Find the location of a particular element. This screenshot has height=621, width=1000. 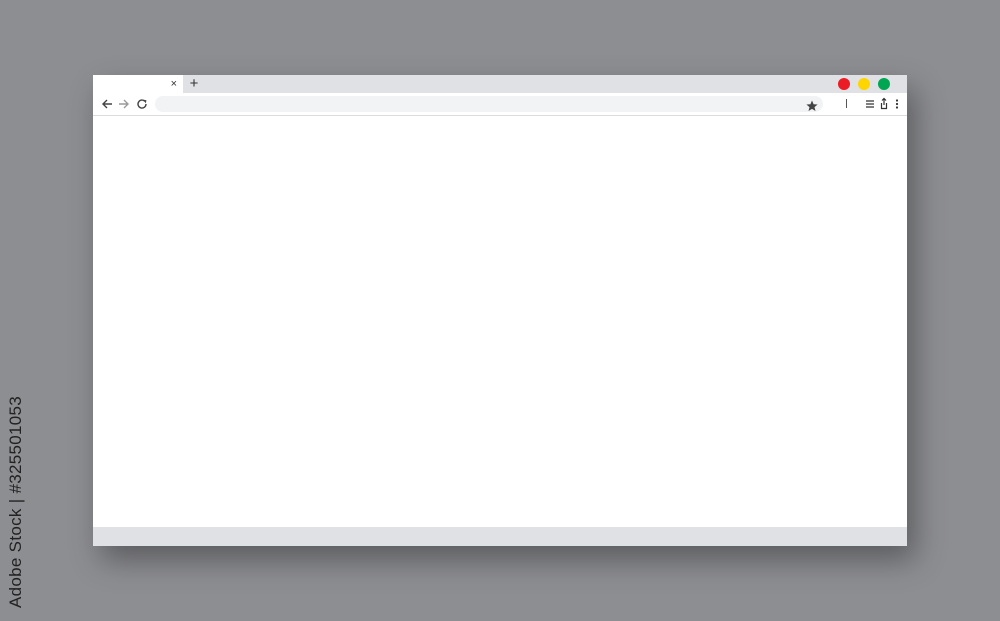

more-options-button is located at coordinates (897, 104).